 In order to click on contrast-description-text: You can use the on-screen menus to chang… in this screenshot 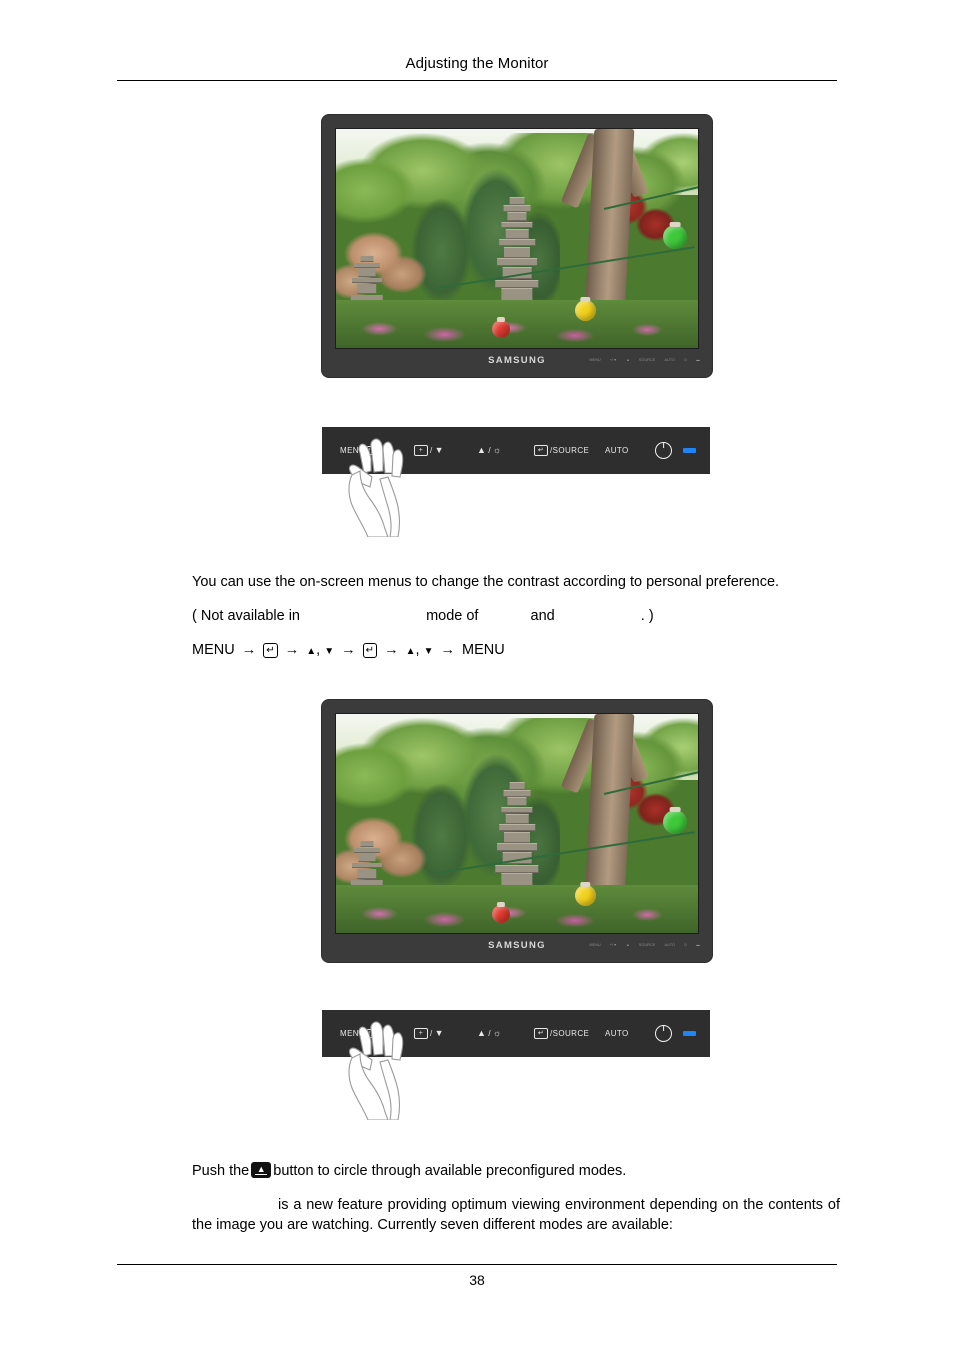, I will do `click(486, 582)`.